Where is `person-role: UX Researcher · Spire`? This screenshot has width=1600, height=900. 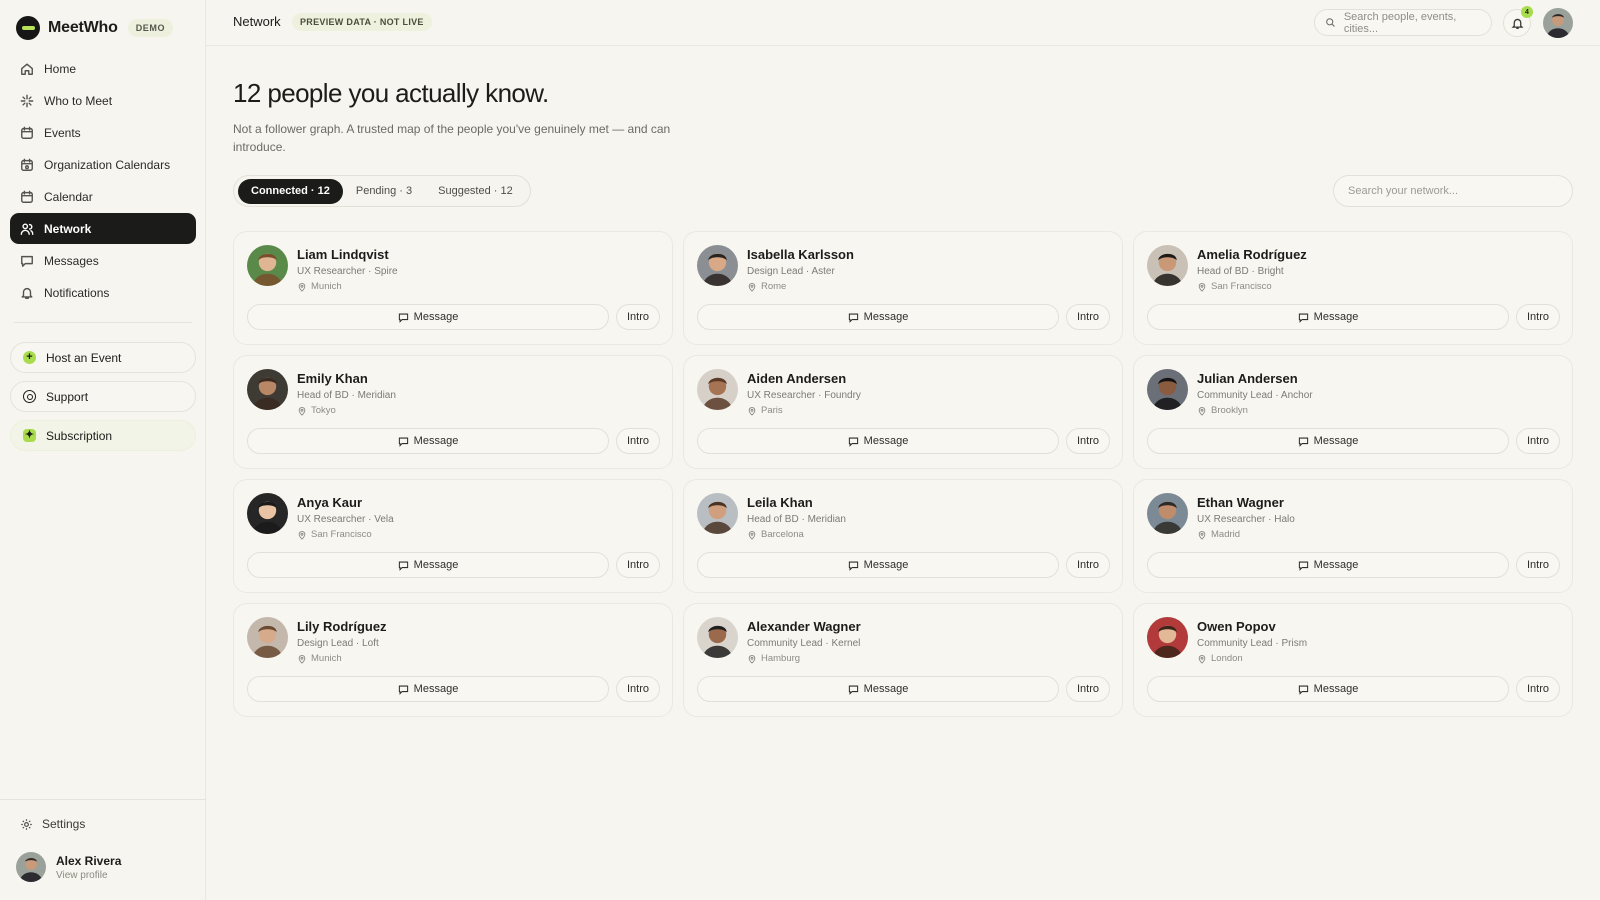
person-role: UX Researcher · Spire is located at coordinates (347, 271).